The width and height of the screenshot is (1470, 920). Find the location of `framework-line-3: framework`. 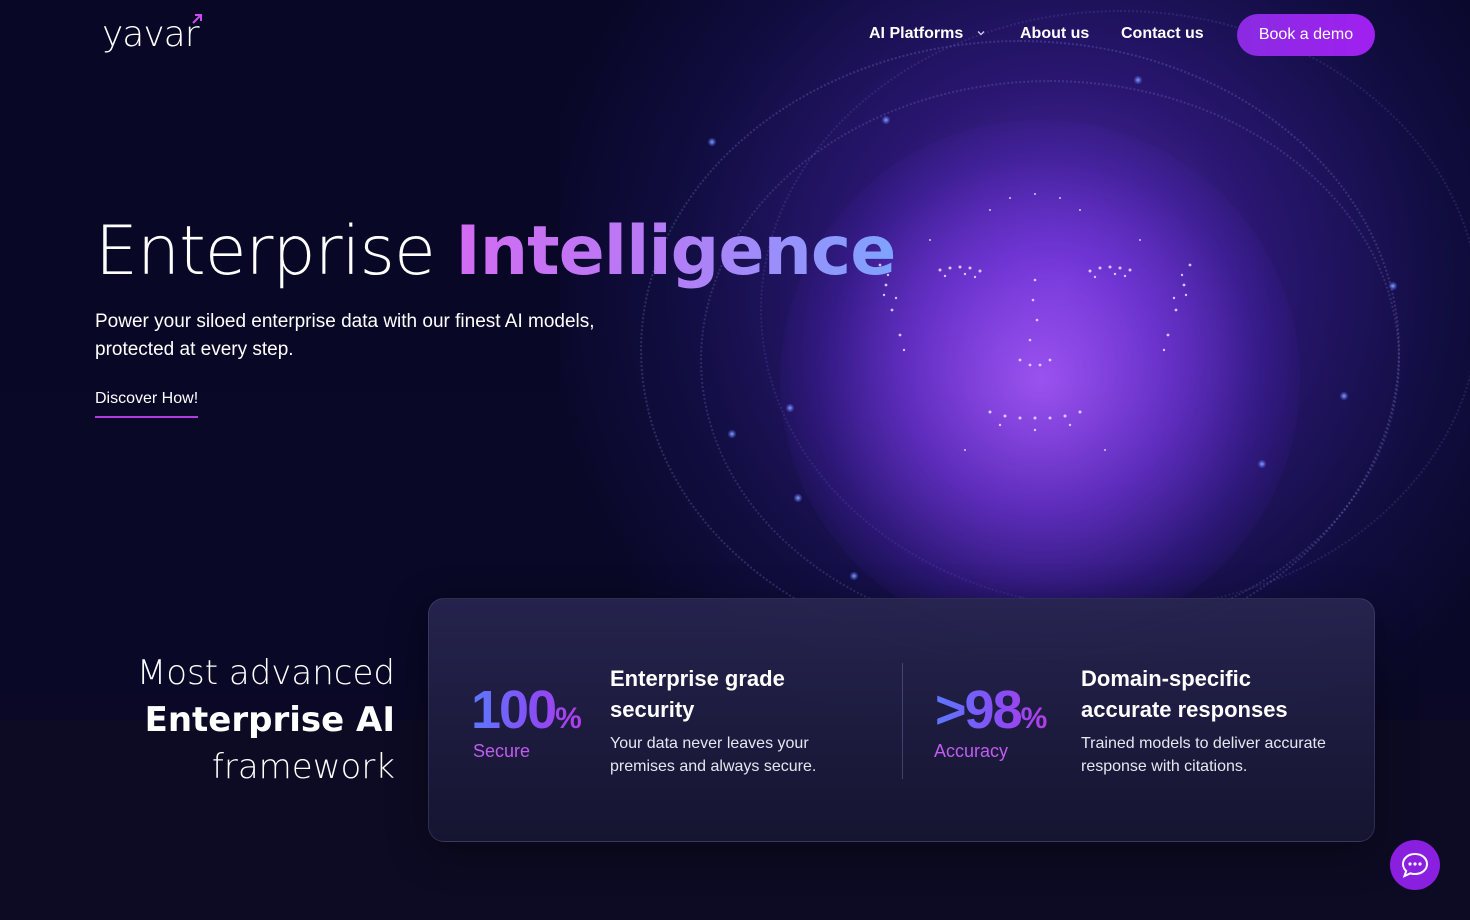

framework-line-3: framework is located at coordinates (303, 767).